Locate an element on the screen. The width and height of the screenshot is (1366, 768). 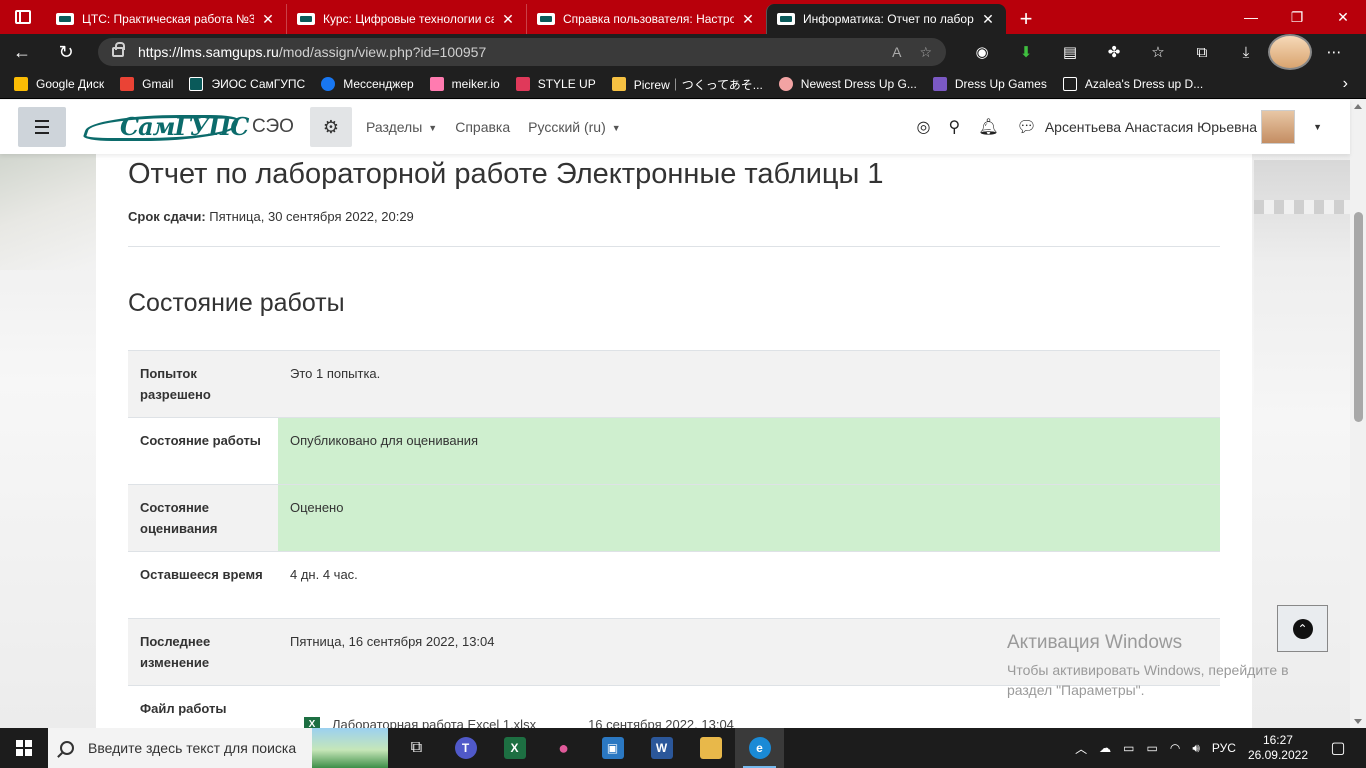
avatar is located at coordinates (1278, 127).